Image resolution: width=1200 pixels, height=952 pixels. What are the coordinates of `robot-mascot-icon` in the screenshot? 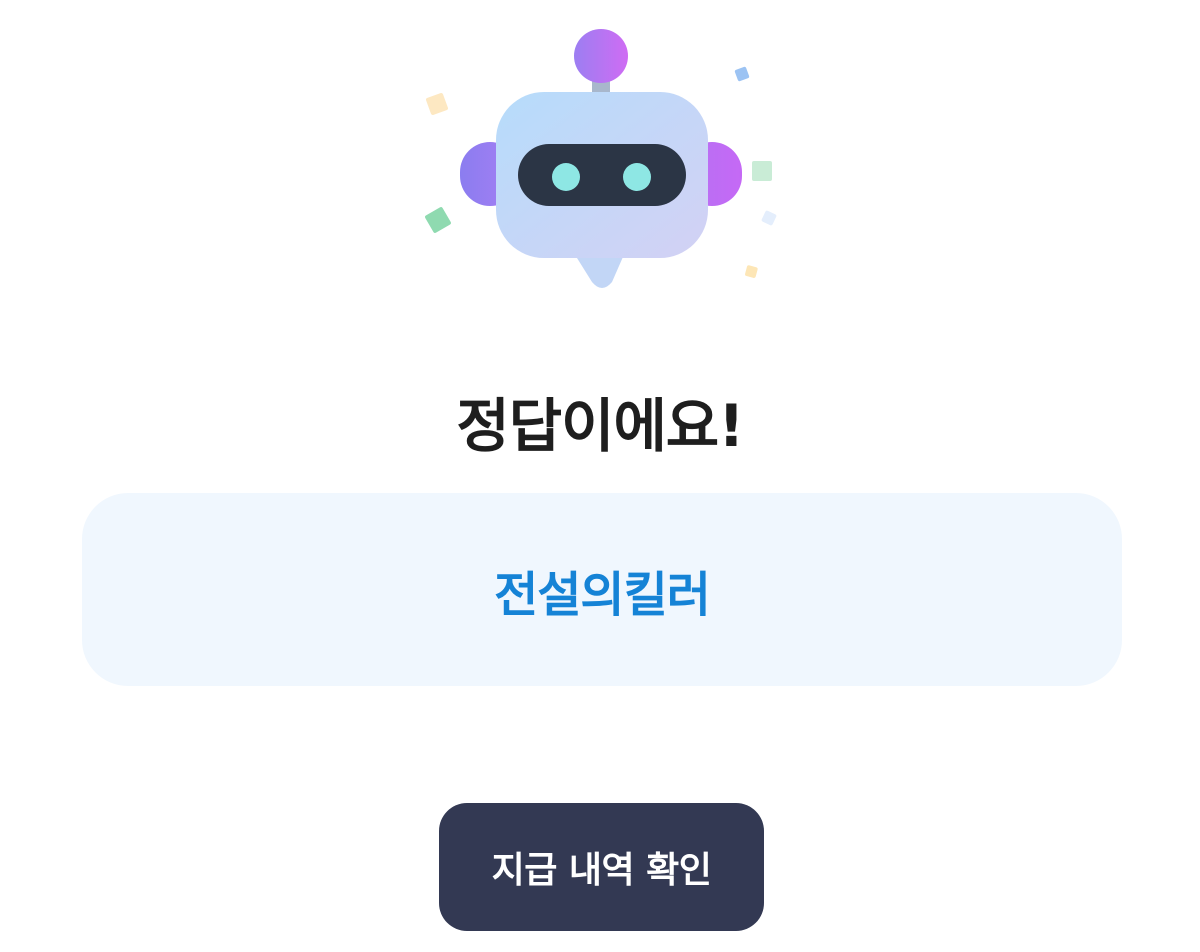 It's located at (601, 158).